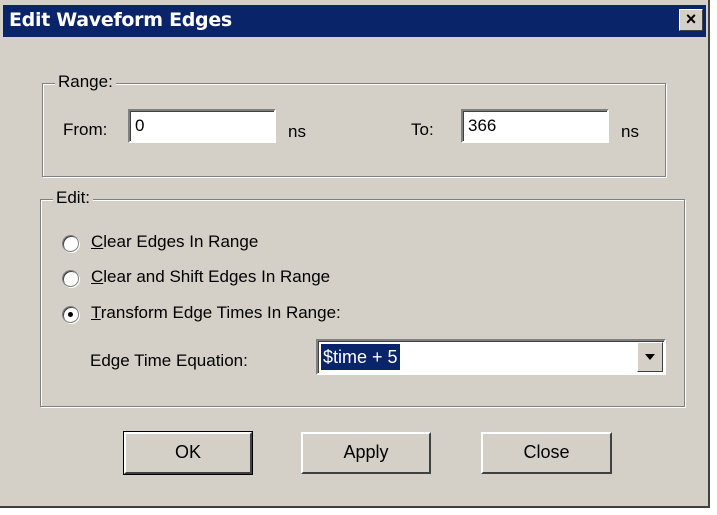 This screenshot has height=515, width=717. I want to click on ok-button: OK, so click(188, 453).